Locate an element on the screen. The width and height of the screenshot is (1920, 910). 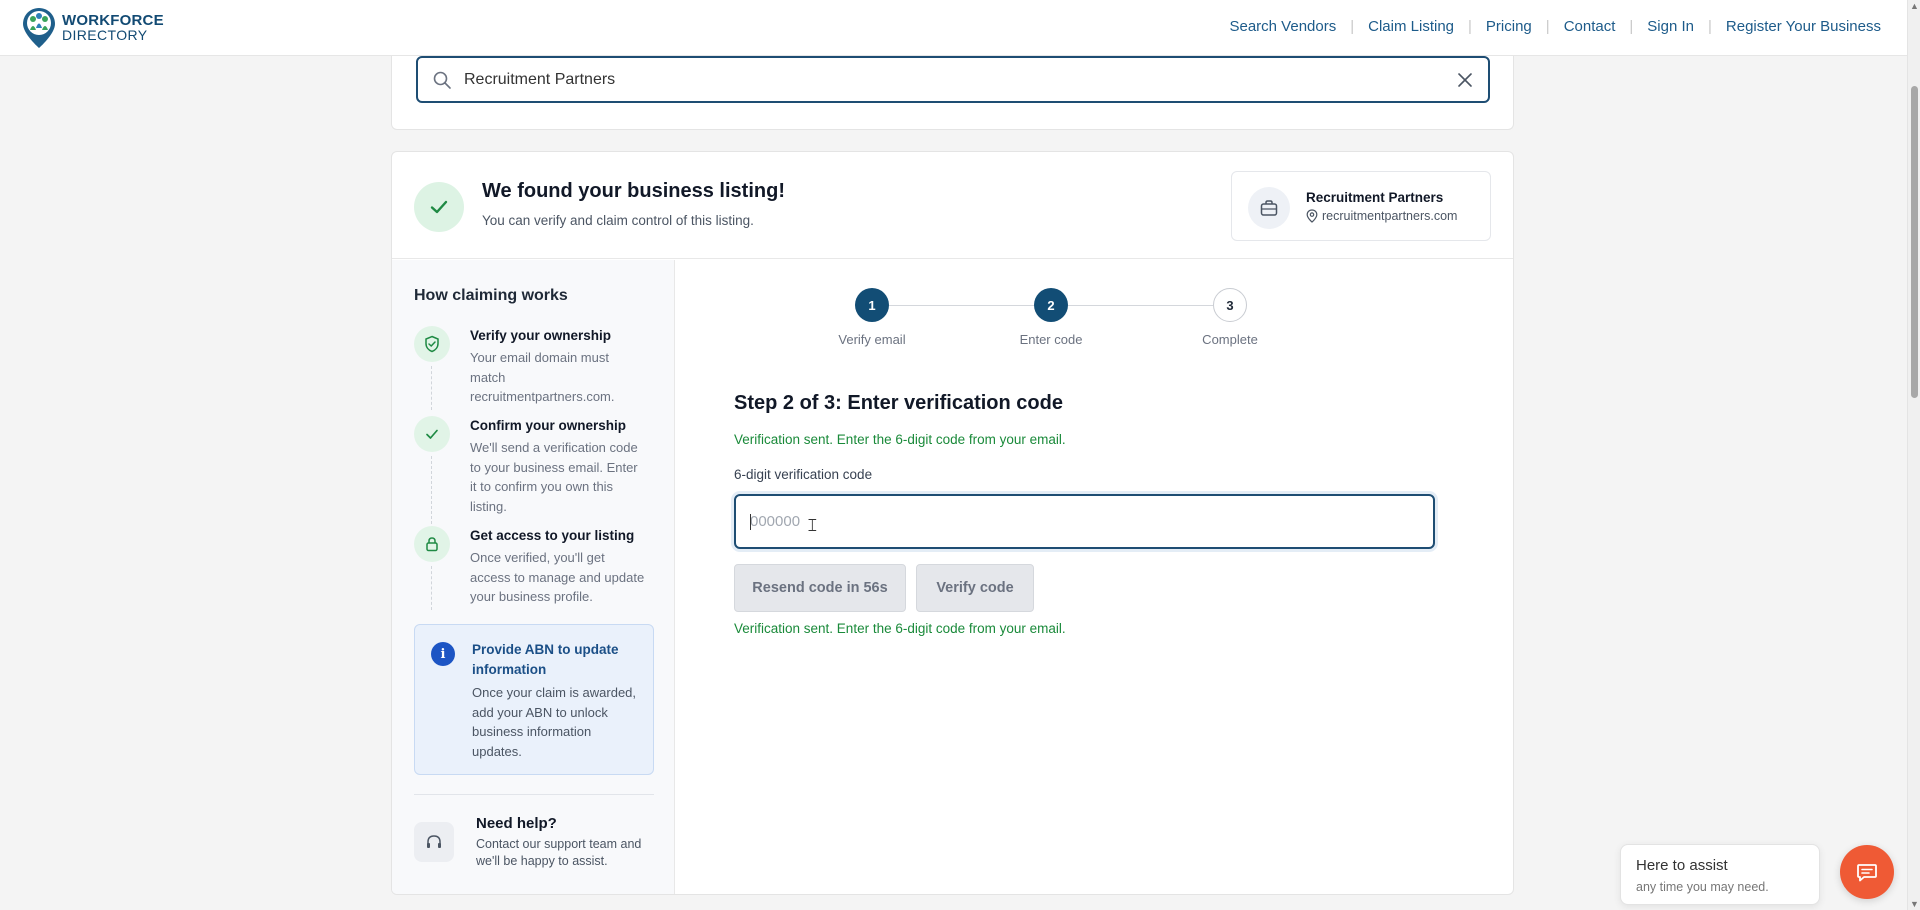
brand-name-line1: WORKFORCE is located at coordinates (113, 20).